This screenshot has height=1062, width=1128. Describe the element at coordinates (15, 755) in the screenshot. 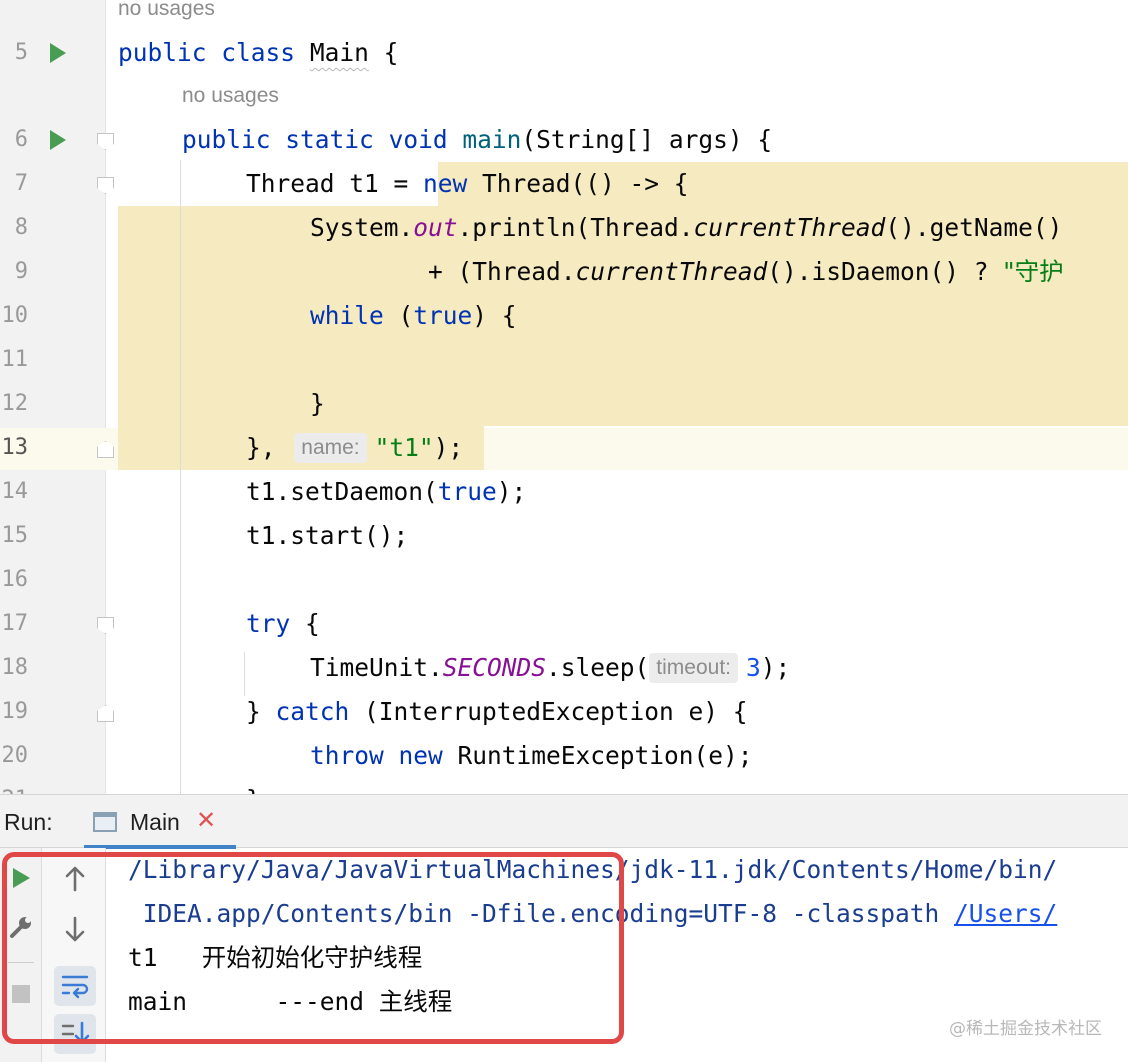

I see `line-number: 20` at that location.